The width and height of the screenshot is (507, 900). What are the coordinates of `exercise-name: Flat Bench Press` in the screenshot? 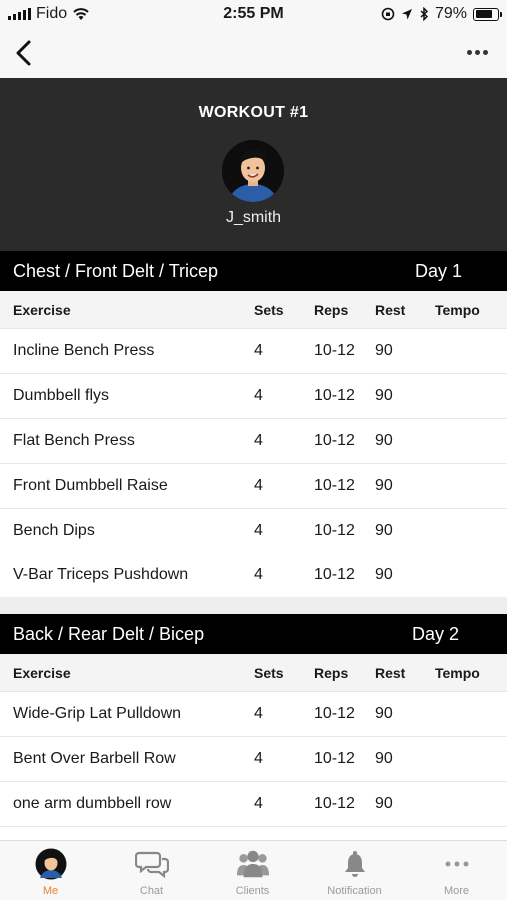 It's located at (74, 440).